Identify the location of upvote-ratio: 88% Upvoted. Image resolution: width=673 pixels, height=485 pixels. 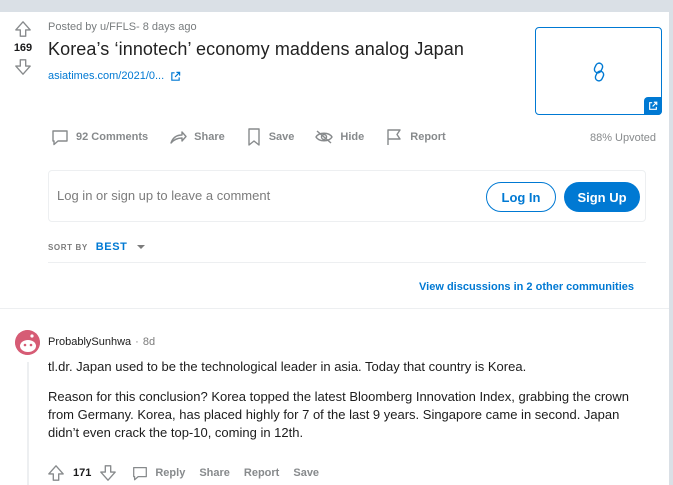
(622, 138).